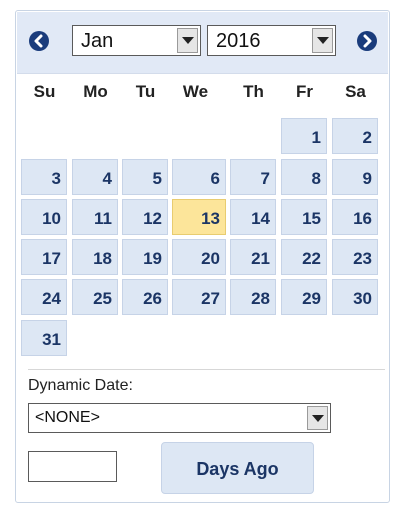 Image resolution: width=408 pixels, height=509 pixels. Describe the element at coordinates (44, 257) in the screenshot. I see `calendar-day: 17` at that location.